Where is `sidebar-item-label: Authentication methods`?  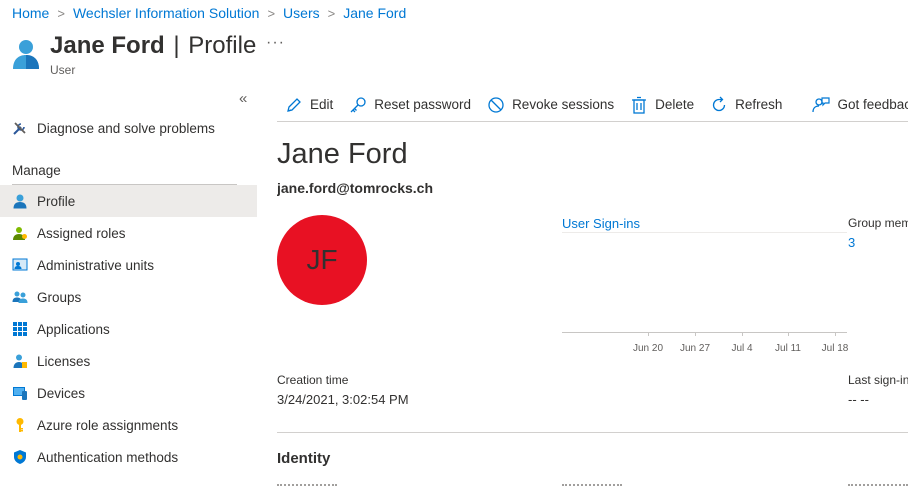 sidebar-item-label: Authentication methods is located at coordinates (108, 457).